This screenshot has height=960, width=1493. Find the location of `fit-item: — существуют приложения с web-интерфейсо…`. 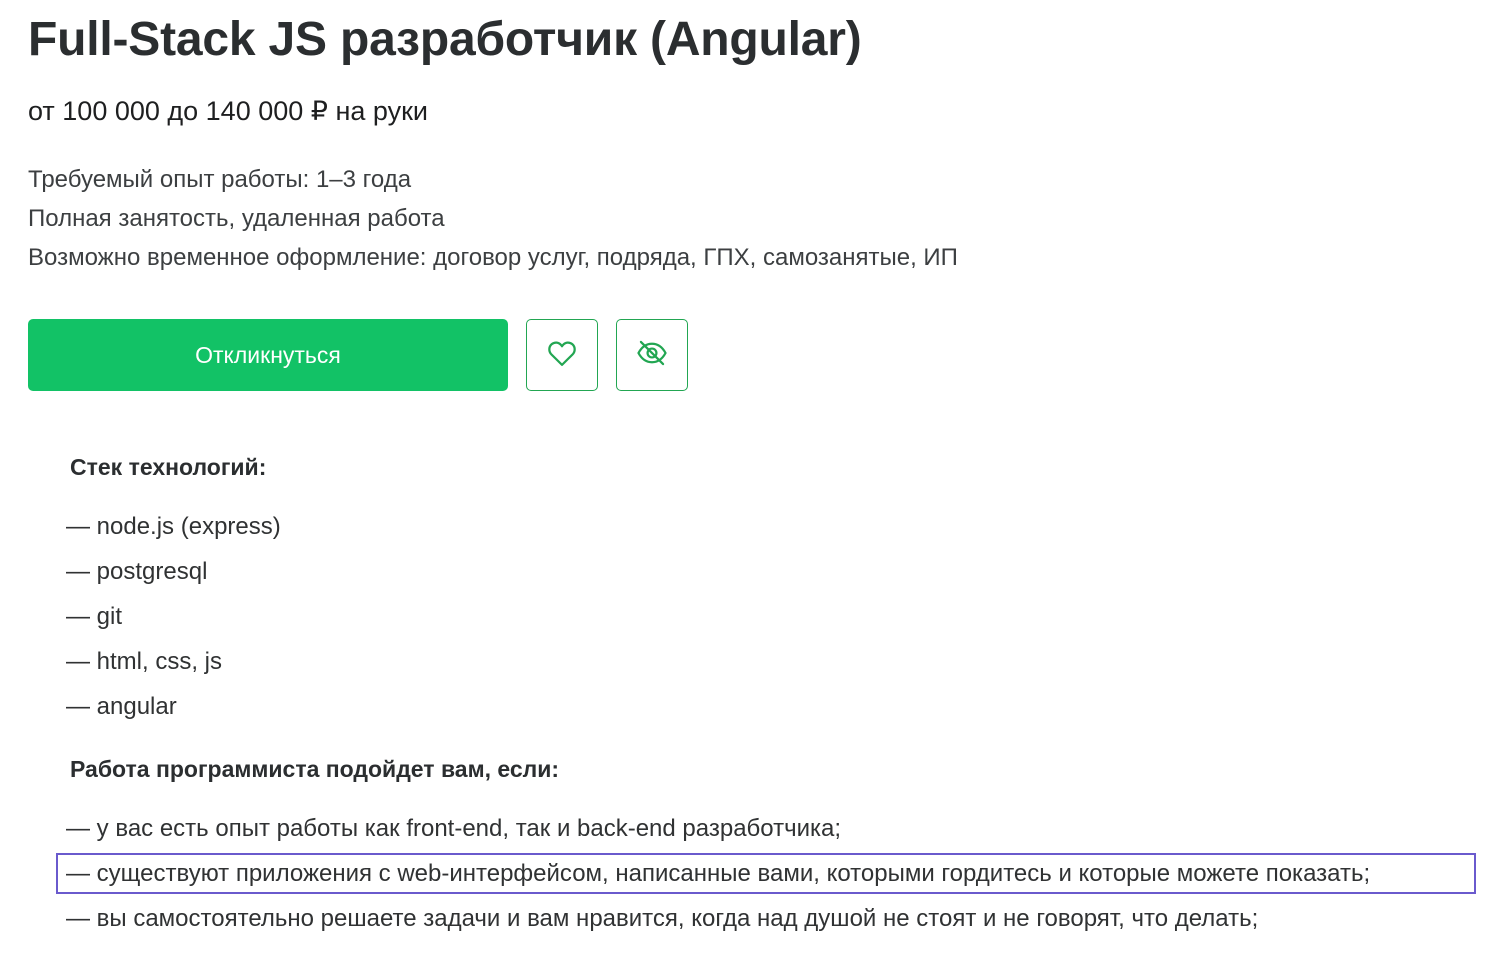

fit-item: — существуют приложения с web-интерфейсо… is located at coordinates (718, 873).